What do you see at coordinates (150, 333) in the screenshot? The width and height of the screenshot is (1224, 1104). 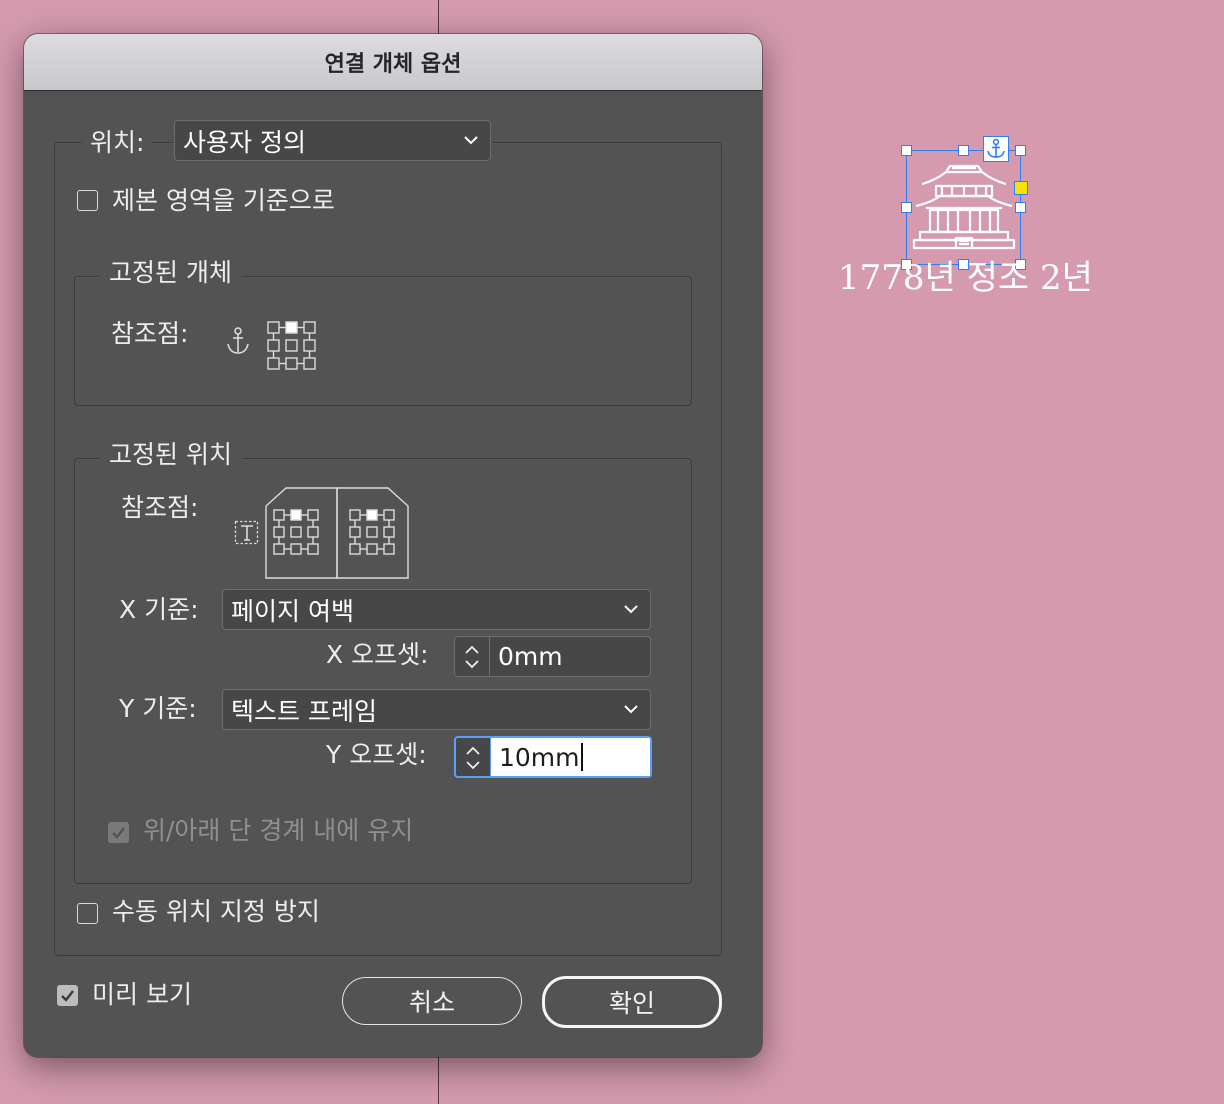 I see `anchored-object-reference-label: 참조점:` at bounding box center [150, 333].